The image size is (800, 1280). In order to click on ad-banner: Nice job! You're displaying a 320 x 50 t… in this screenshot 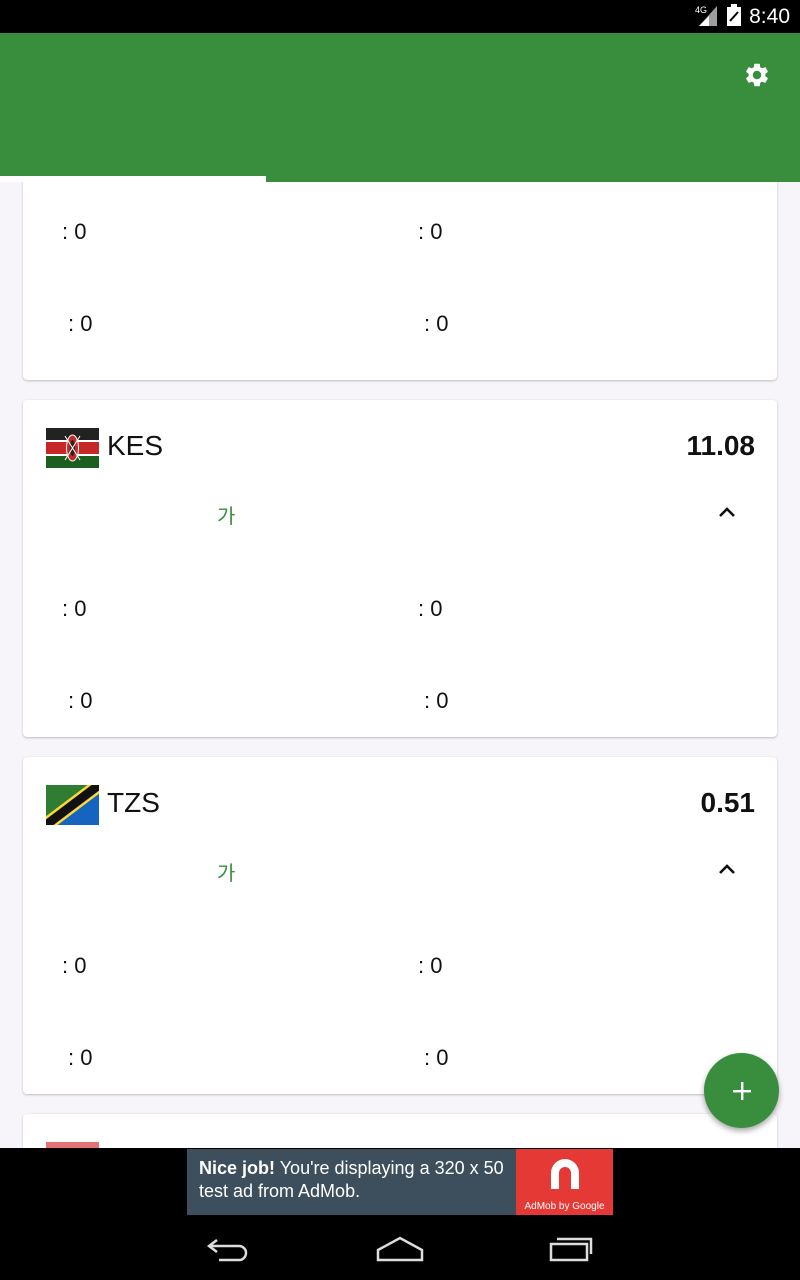, I will do `click(400, 1182)`.